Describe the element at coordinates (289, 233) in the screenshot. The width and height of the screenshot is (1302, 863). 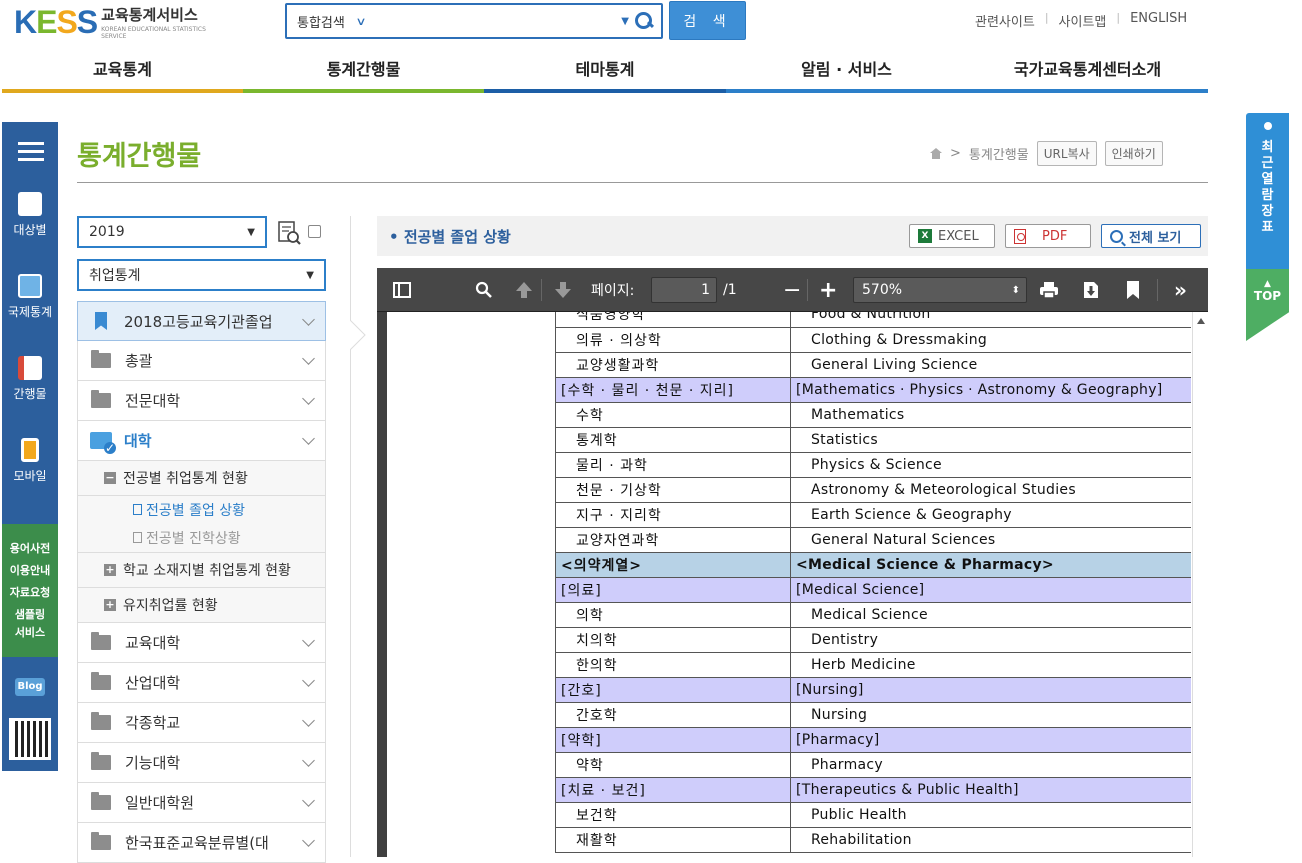
I see `document-search-icon` at that location.